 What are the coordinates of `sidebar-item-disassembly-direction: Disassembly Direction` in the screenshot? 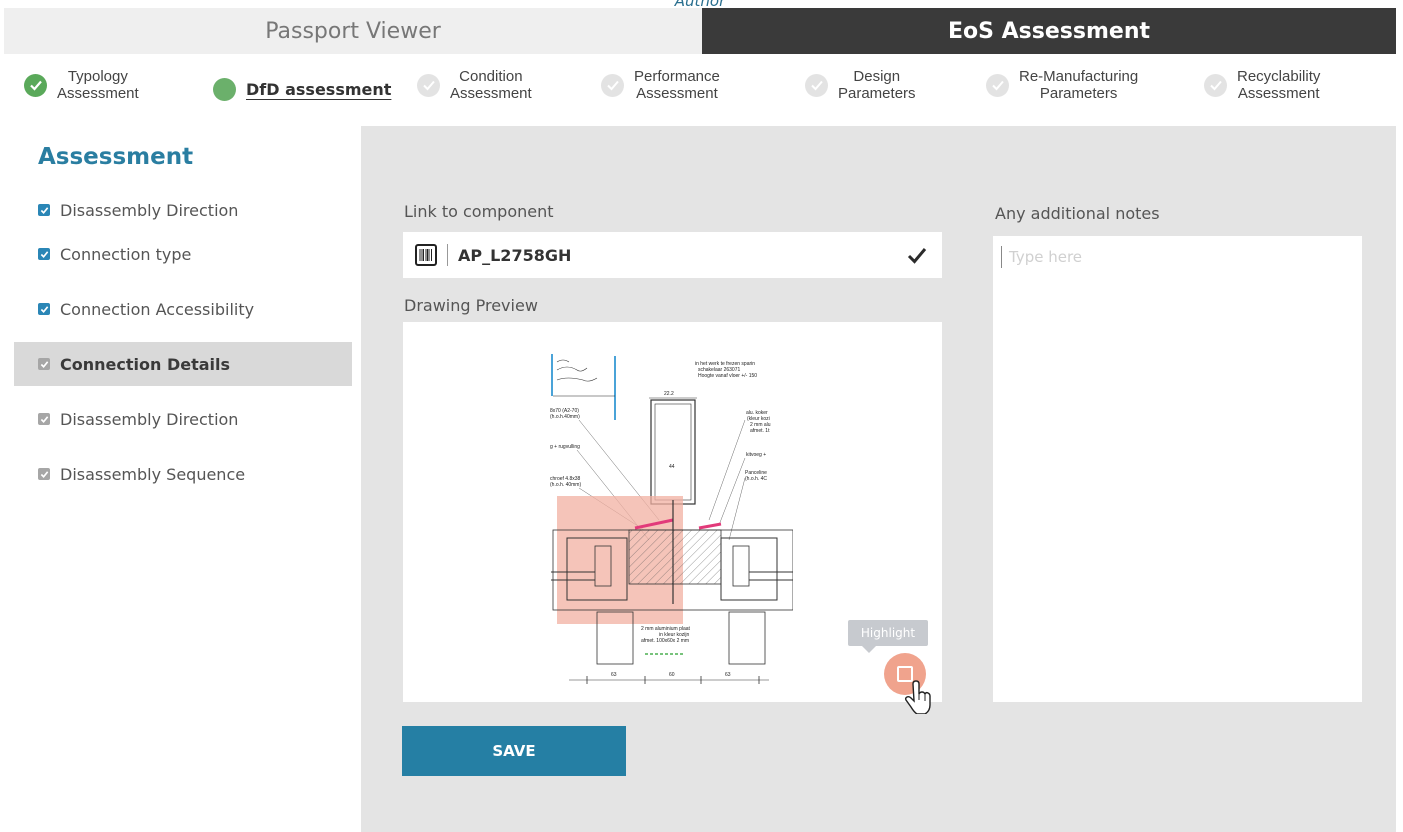 It's located at (183, 210).